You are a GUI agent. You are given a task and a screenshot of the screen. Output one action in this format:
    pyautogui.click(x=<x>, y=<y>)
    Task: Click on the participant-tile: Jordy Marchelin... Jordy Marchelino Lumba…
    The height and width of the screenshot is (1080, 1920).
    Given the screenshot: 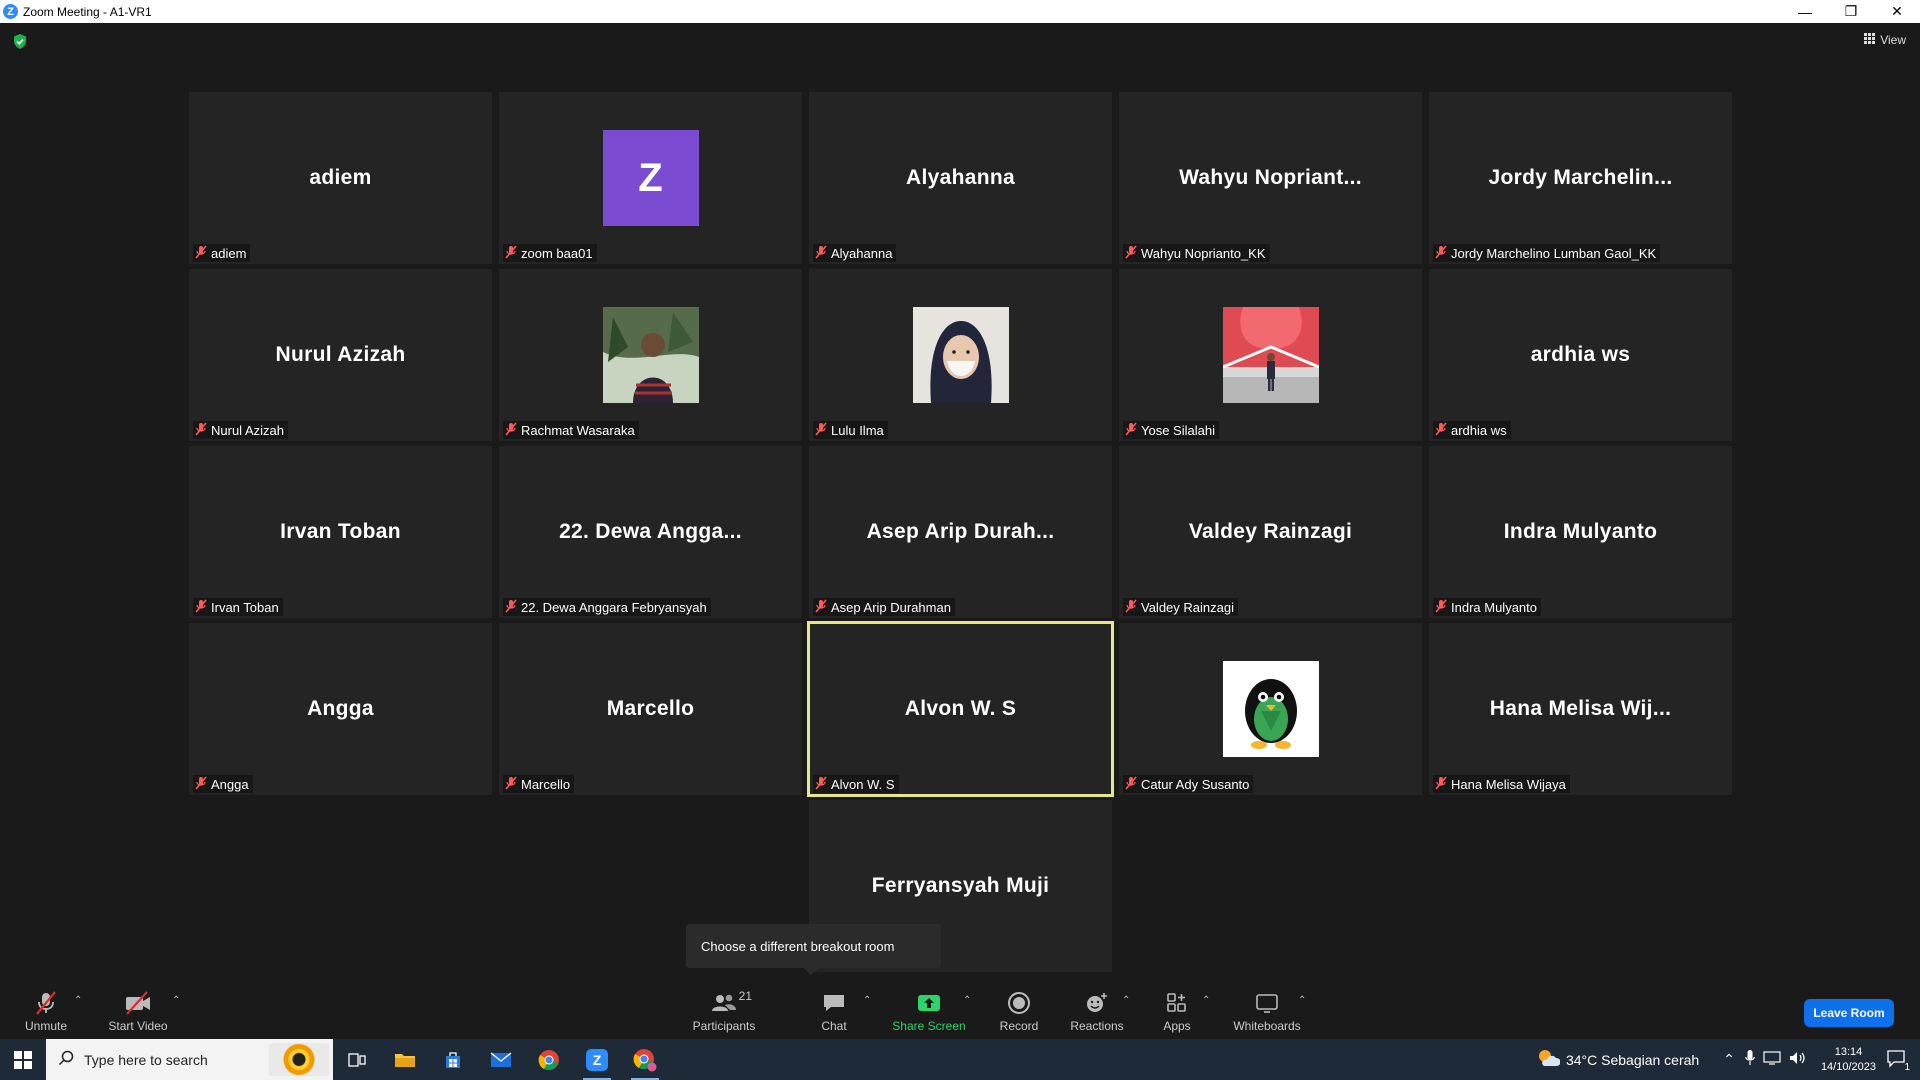 What is the action you would take?
    pyautogui.click(x=1580, y=178)
    